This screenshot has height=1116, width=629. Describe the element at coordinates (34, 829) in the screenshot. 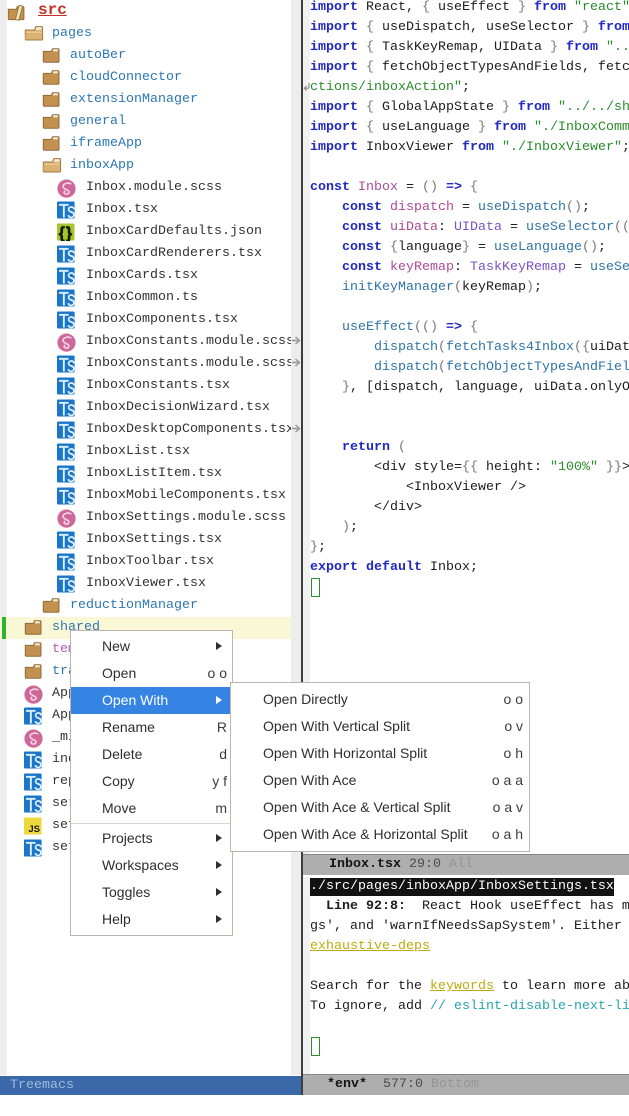

I see `svg-text: JS` at that location.